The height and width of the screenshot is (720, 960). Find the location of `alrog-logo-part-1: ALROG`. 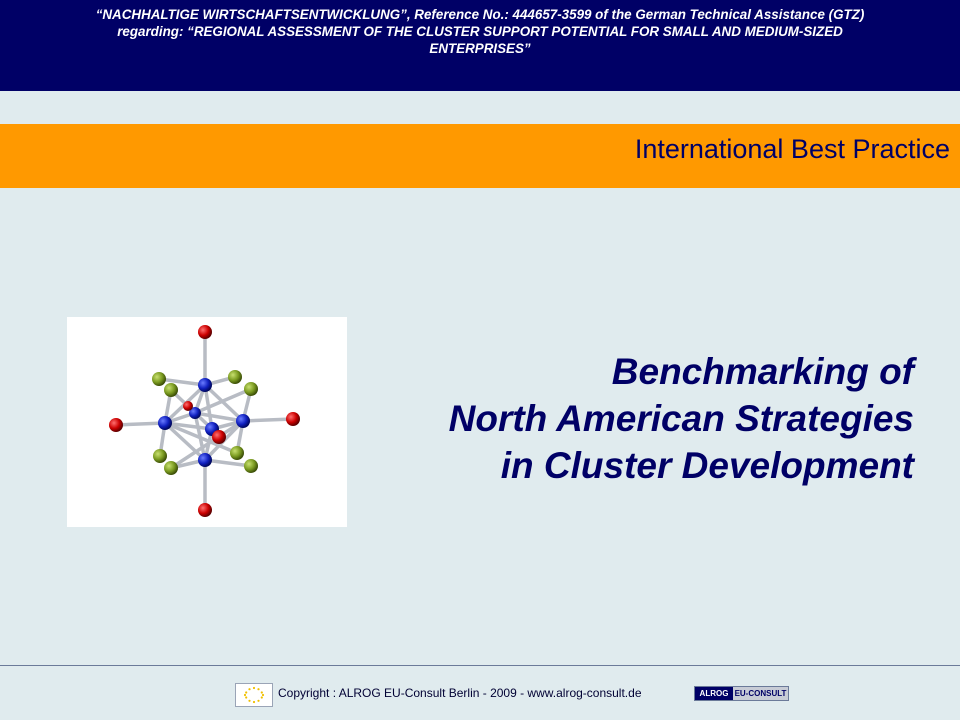

alrog-logo-part-1: ALROG is located at coordinates (714, 693).